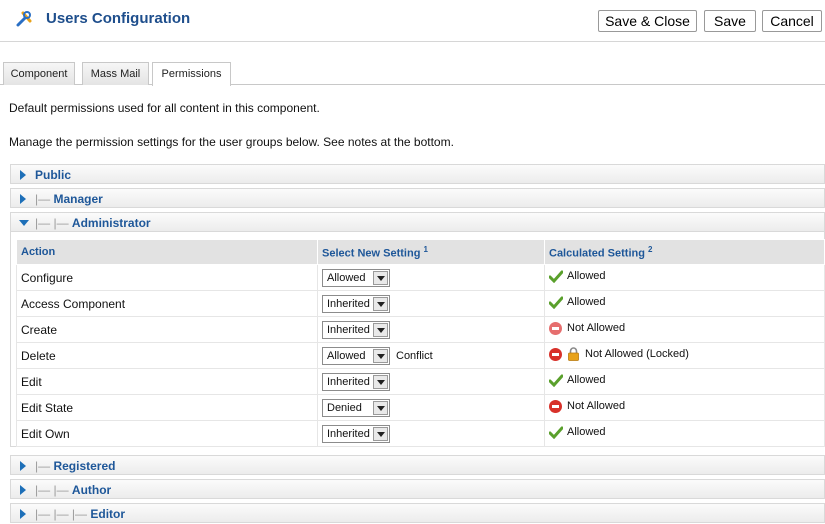 The image size is (825, 524). What do you see at coordinates (417, 513) in the screenshot?
I see `group-editor: |— |— |— Editor` at bounding box center [417, 513].